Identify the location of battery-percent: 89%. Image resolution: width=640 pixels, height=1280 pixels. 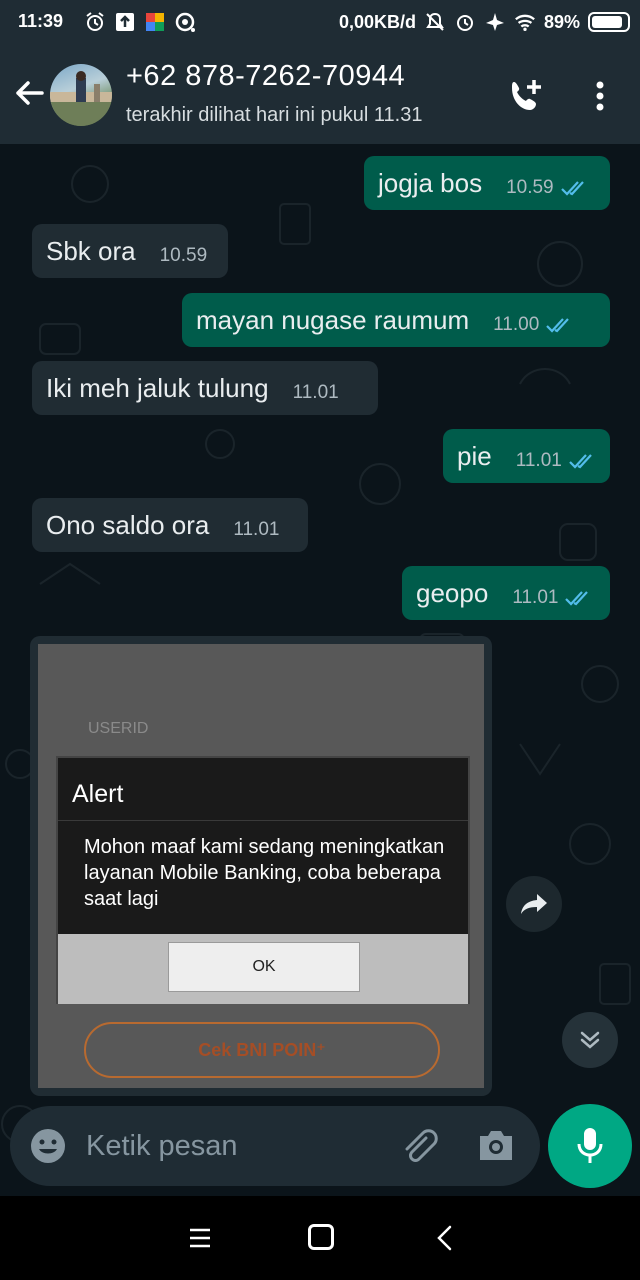
(561, 21).